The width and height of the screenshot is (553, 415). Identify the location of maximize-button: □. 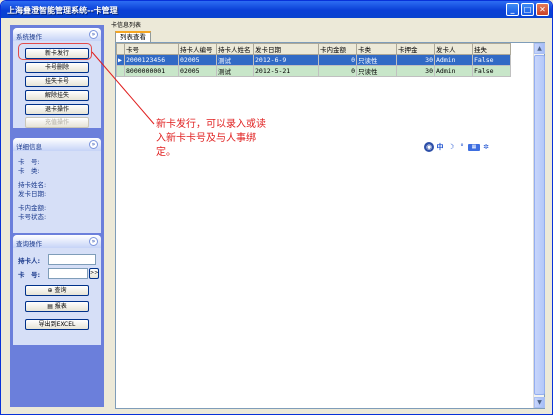
(527, 9).